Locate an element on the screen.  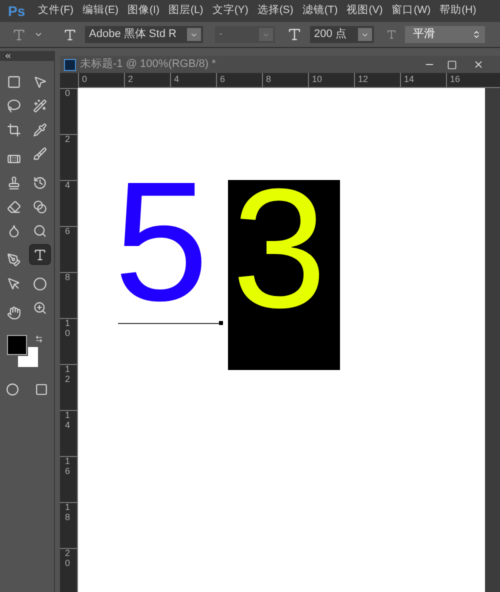
screen-mode-icon is located at coordinates (41, 389).